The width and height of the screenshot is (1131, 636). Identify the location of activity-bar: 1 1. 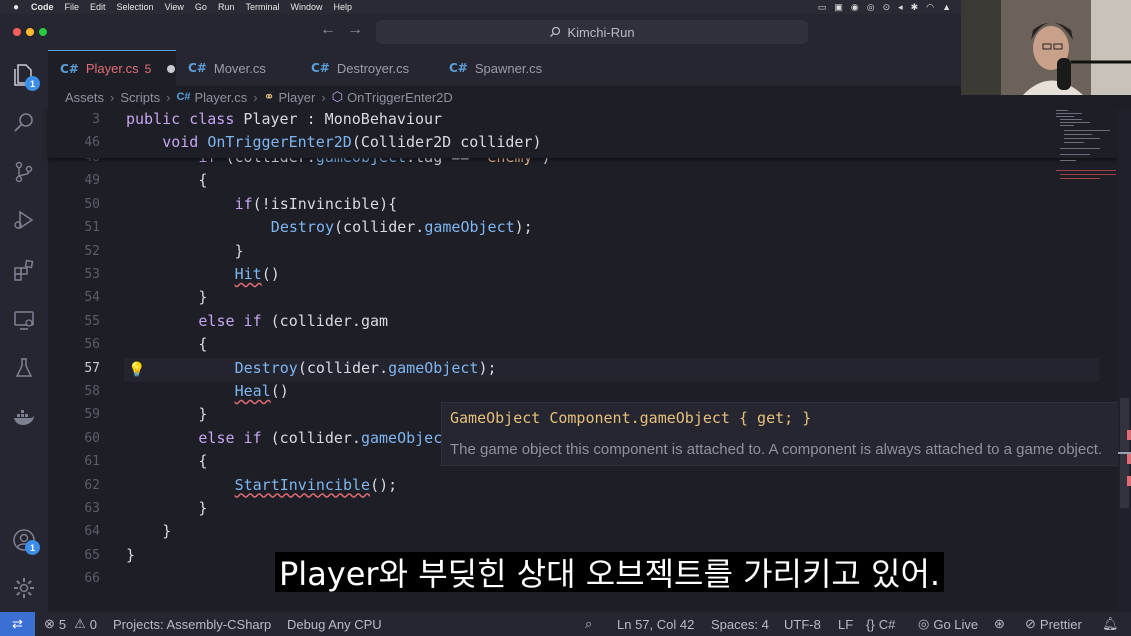
(24, 331).